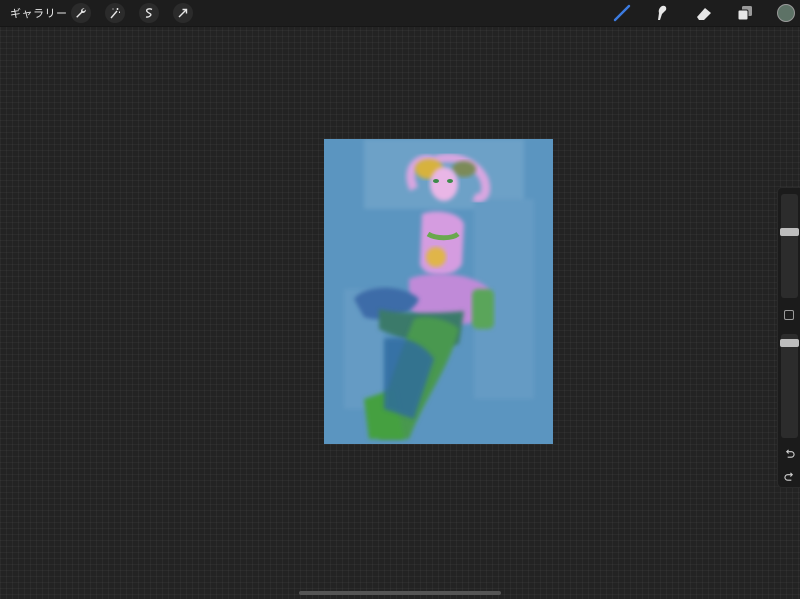  Describe the element at coordinates (183, 13) in the screenshot. I see `transform-arrow-icon` at that location.